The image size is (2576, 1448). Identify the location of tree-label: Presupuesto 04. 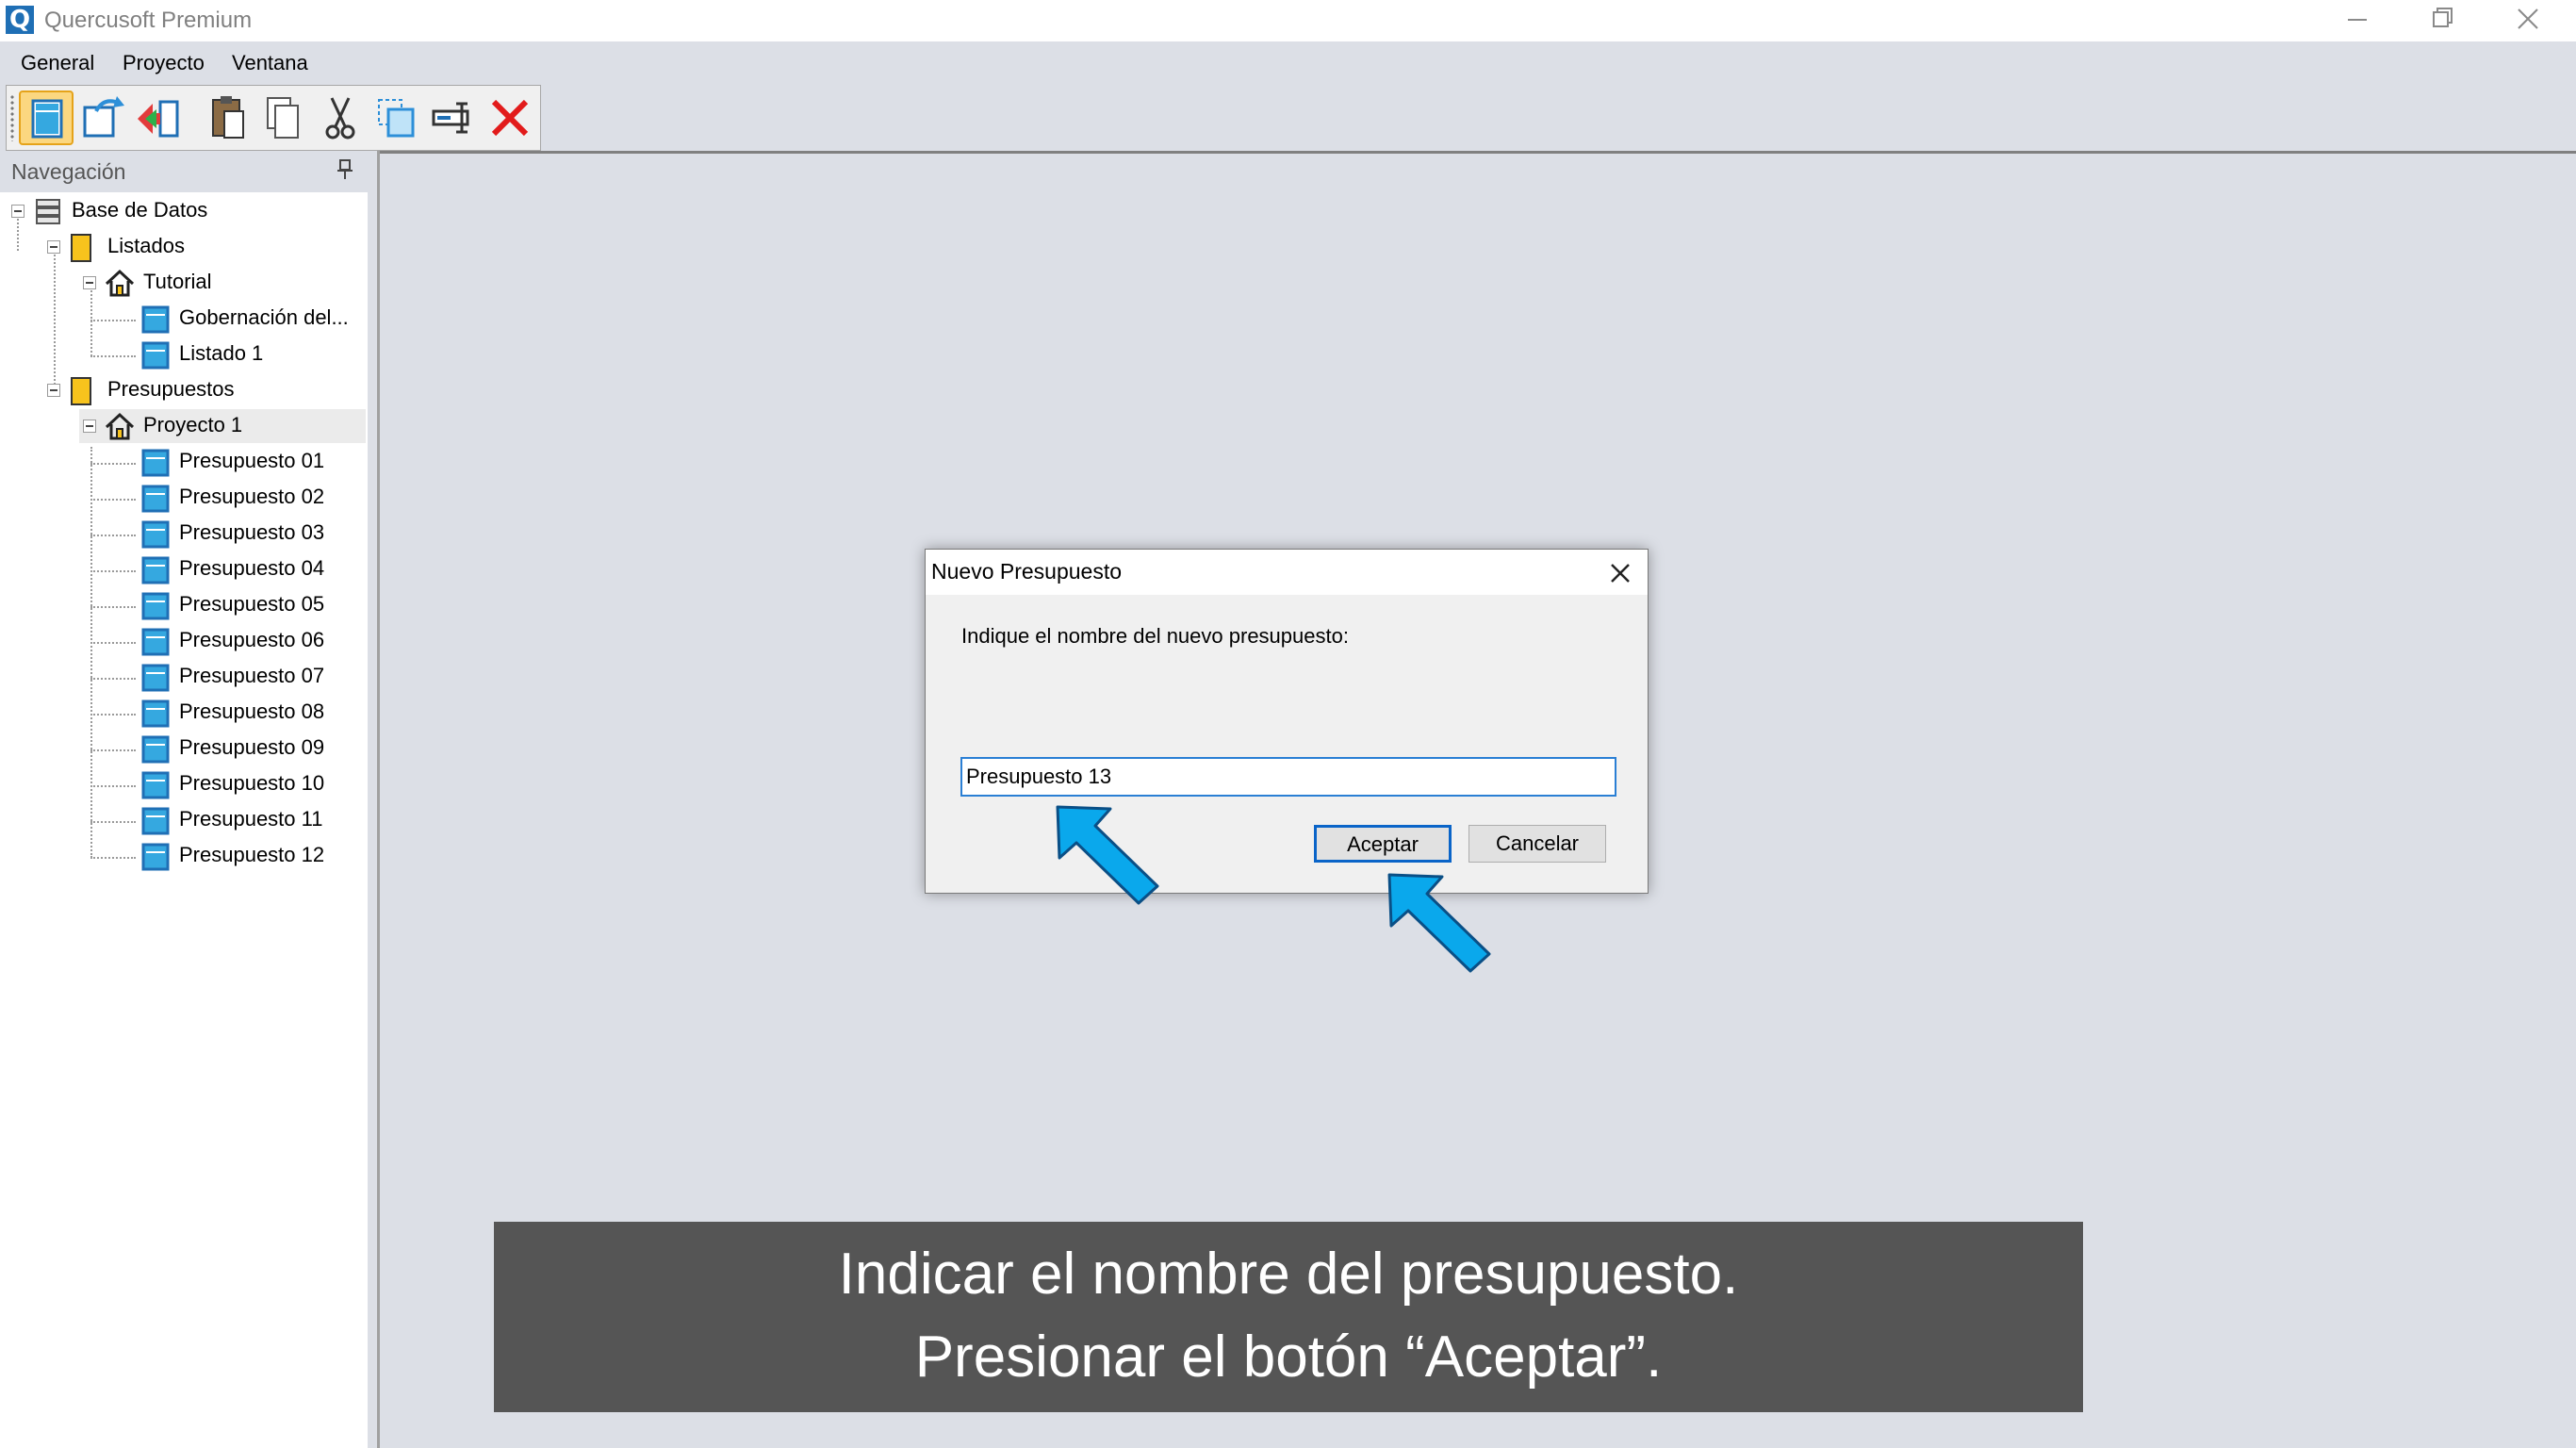
(252, 568).